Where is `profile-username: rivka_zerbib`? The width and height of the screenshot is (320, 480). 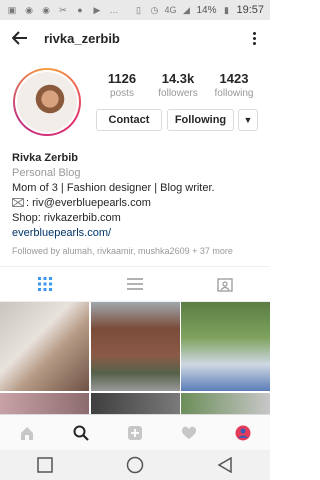
profile-username: rivka_zerbib is located at coordinates (82, 38).